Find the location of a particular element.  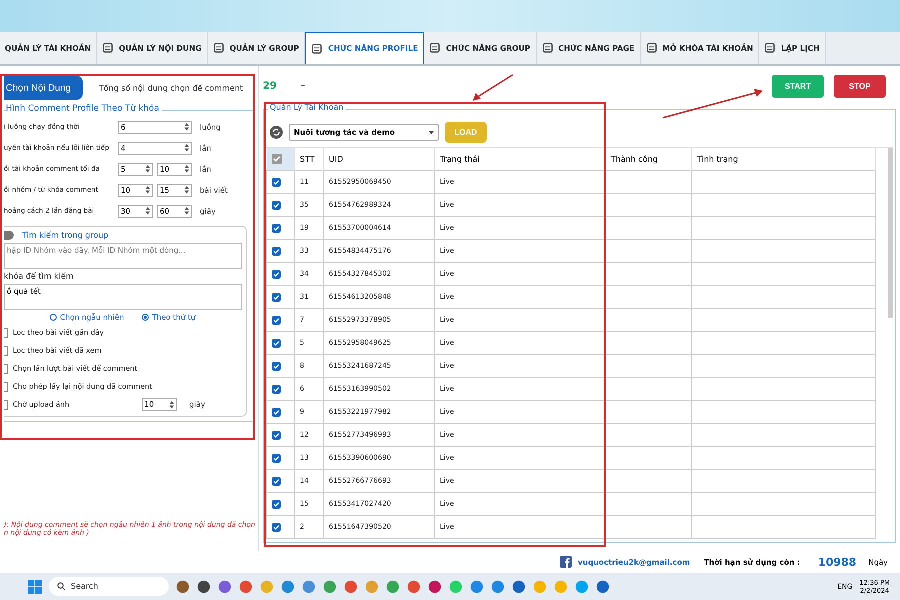

column-header: Trạng thái is located at coordinates (520, 159).